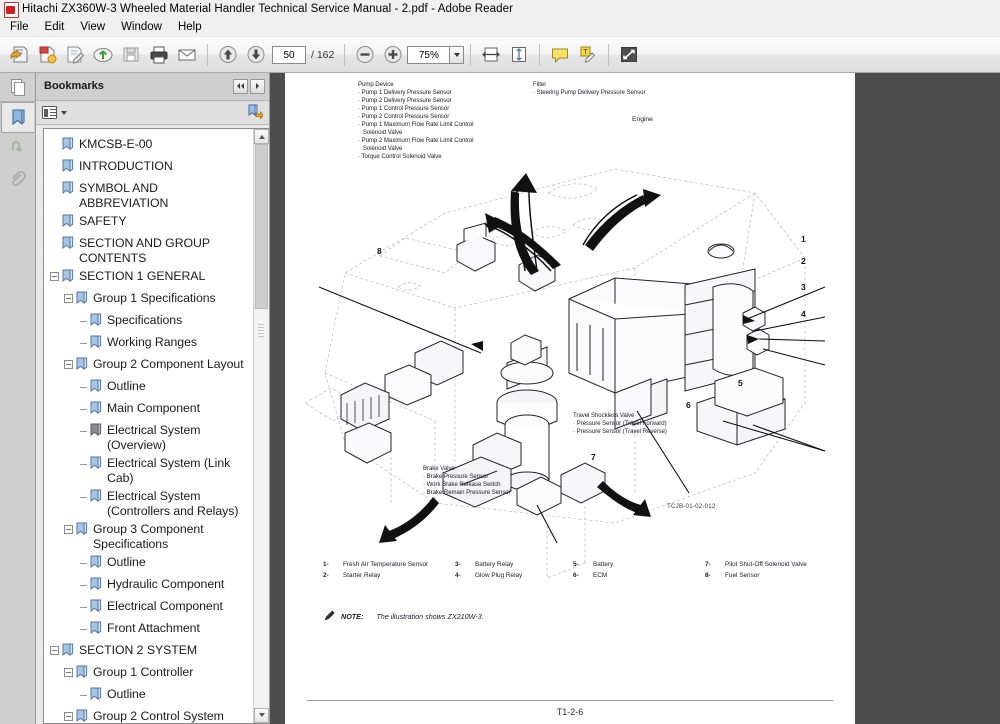 The image size is (1000, 724). Describe the element at coordinates (261, 137) in the screenshot. I see `scroll-up-button` at that location.